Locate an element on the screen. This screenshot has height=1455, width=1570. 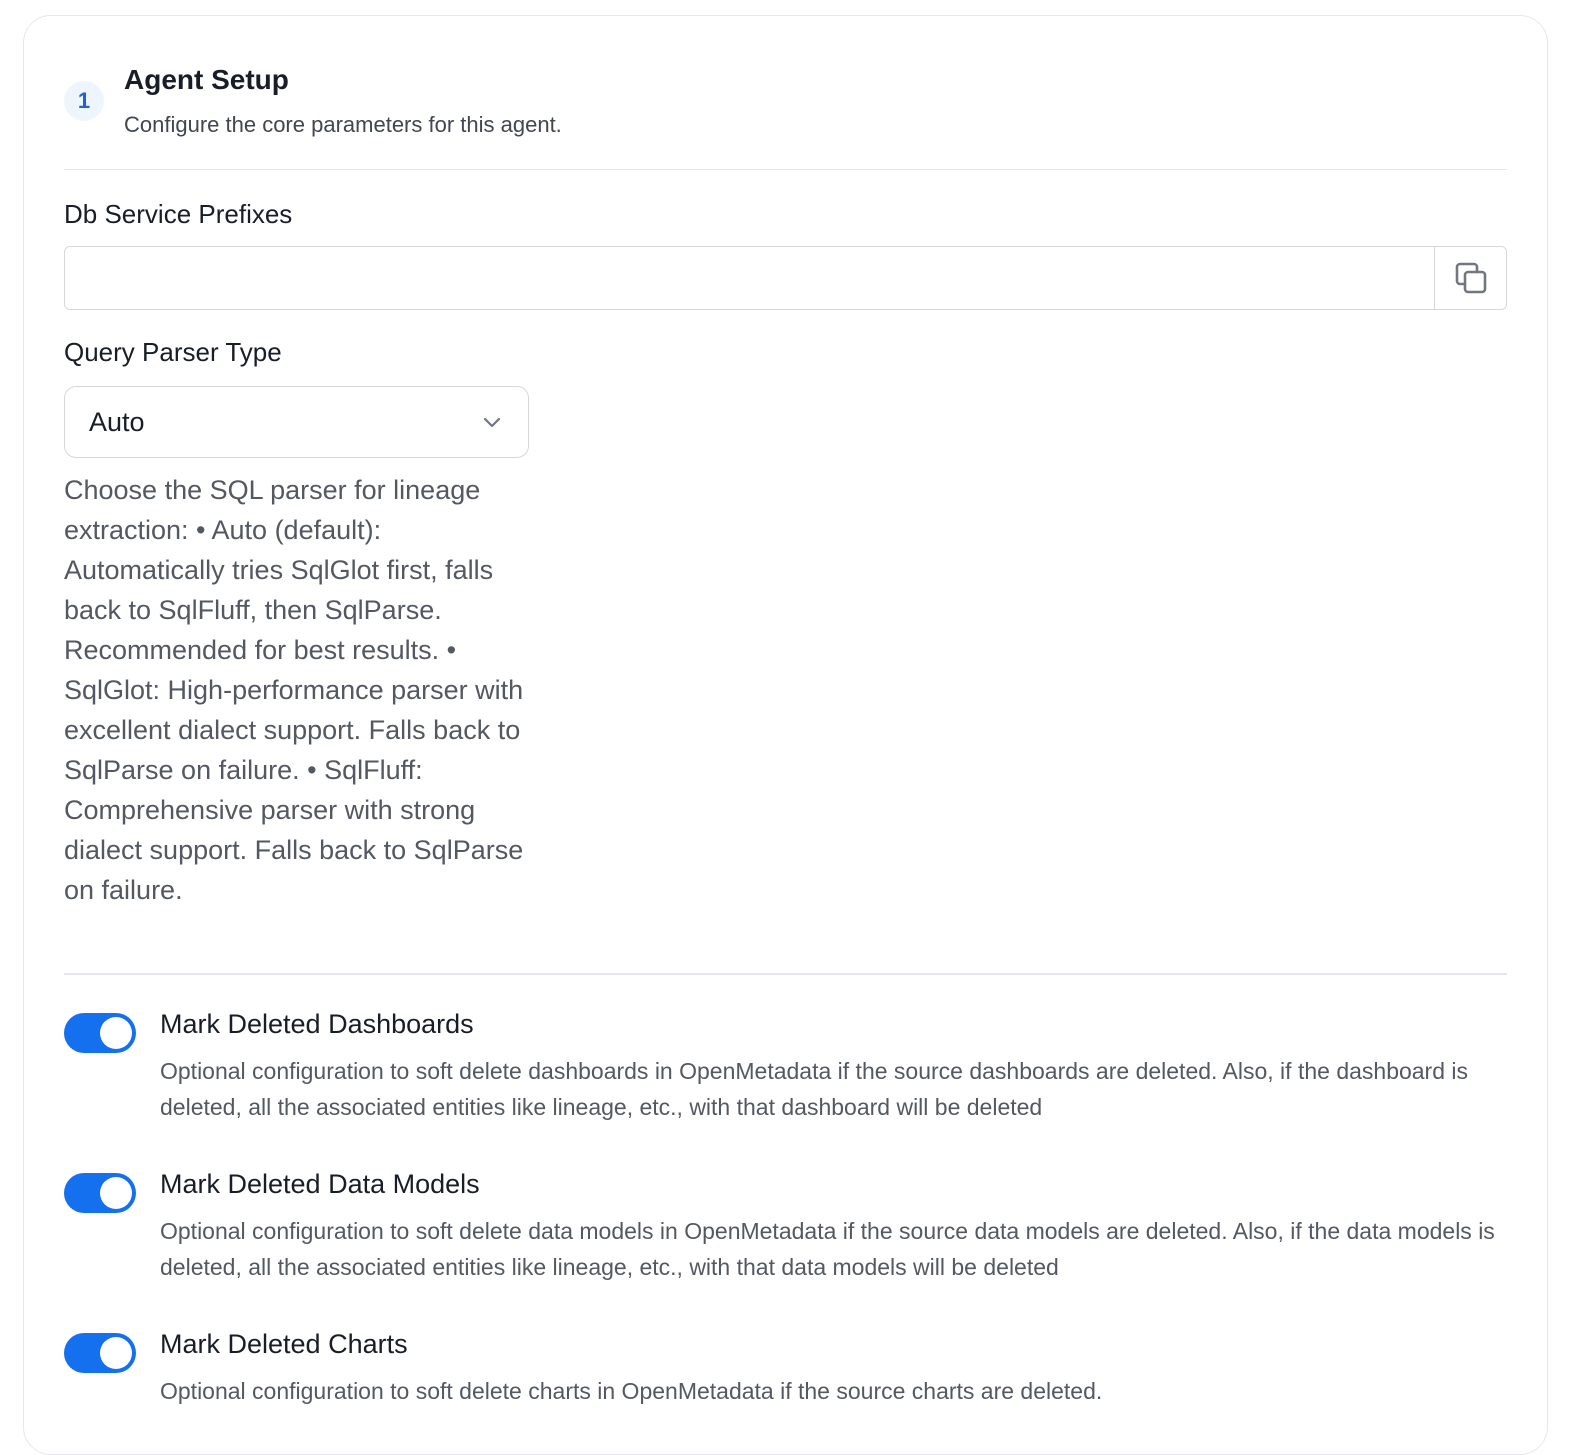
toggle-title: Mark Deleted Charts is located at coordinates (284, 1344).